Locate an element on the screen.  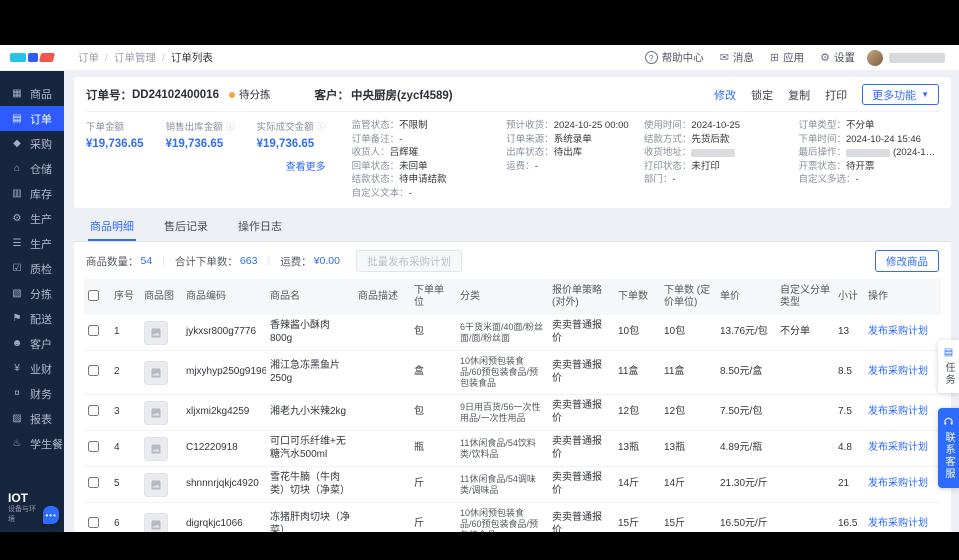
sidebar-item-11: ¥ 业财 is located at coordinates (32, 368).